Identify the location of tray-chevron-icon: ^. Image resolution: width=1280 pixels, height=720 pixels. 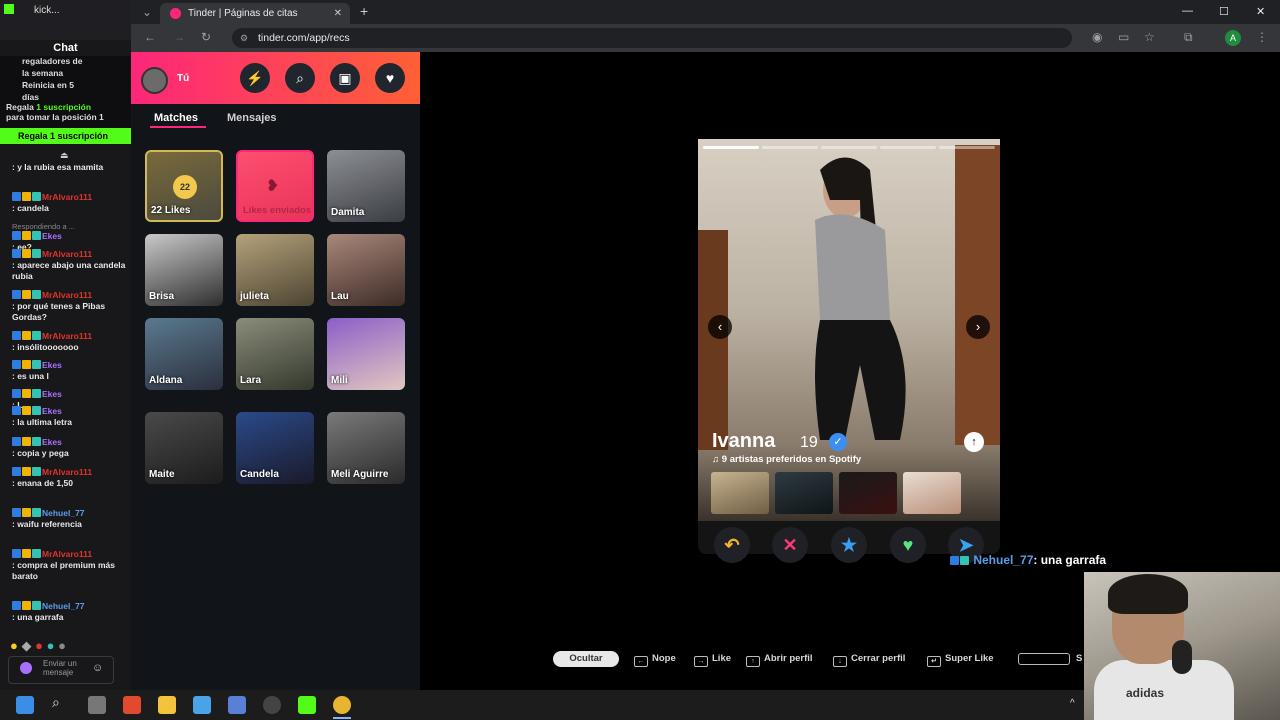
(1072, 703).